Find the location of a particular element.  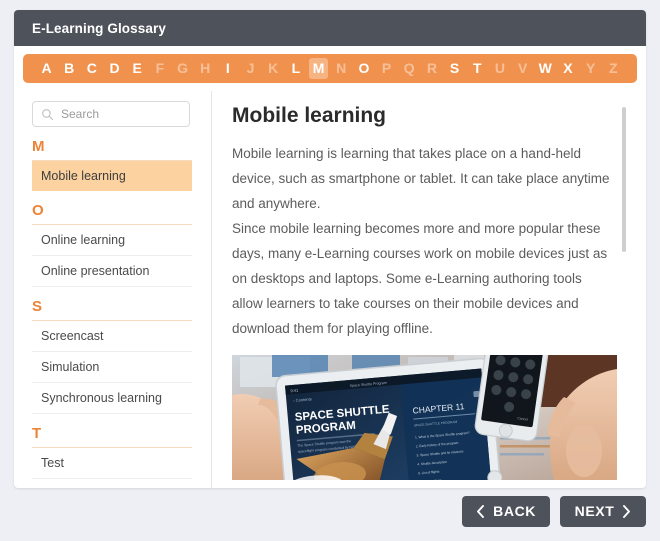

navigation-footer: BACK NEXT is located at coordinates (330, 511).